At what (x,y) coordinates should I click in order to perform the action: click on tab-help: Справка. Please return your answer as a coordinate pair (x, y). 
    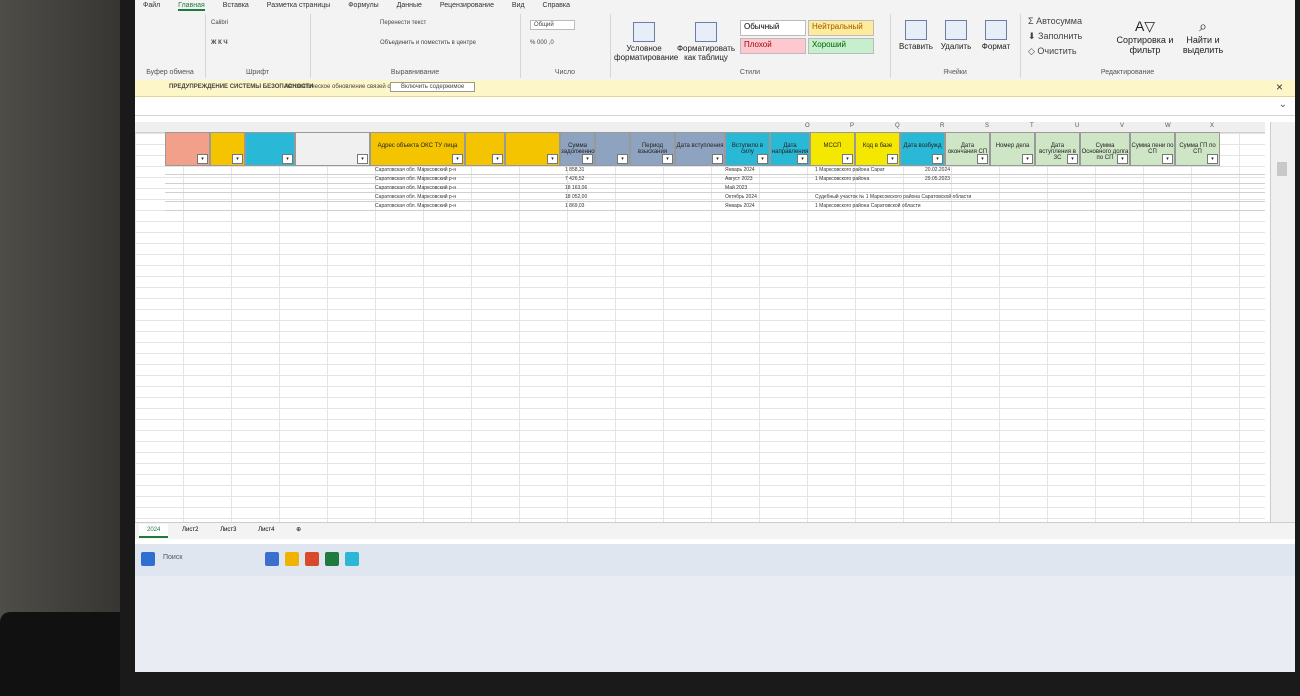
    Looking at the image, I should click on (556, 5).